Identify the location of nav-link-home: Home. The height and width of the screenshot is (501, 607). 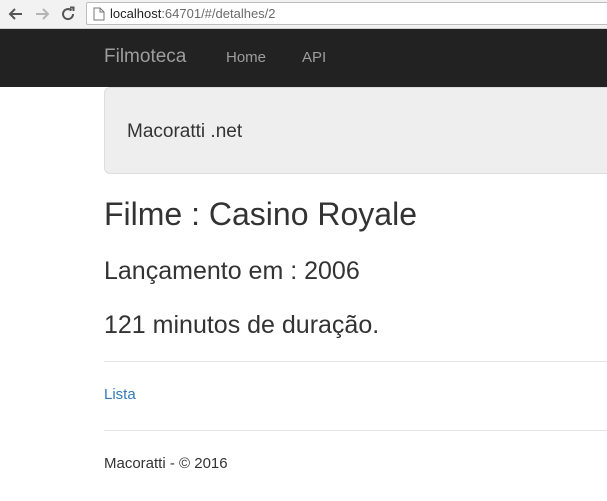
(246, 57).